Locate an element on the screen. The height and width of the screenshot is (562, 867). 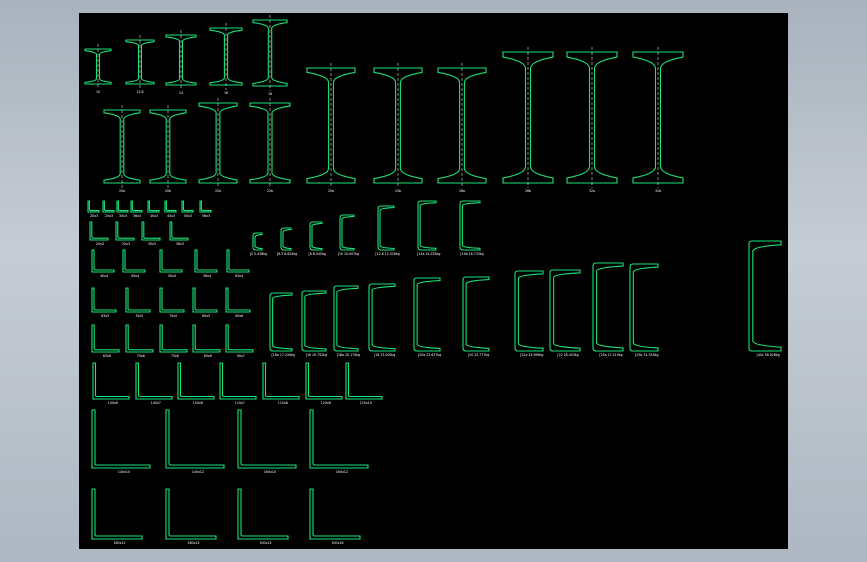
angle-label: 180x14 is located at coordinates (193, 543).